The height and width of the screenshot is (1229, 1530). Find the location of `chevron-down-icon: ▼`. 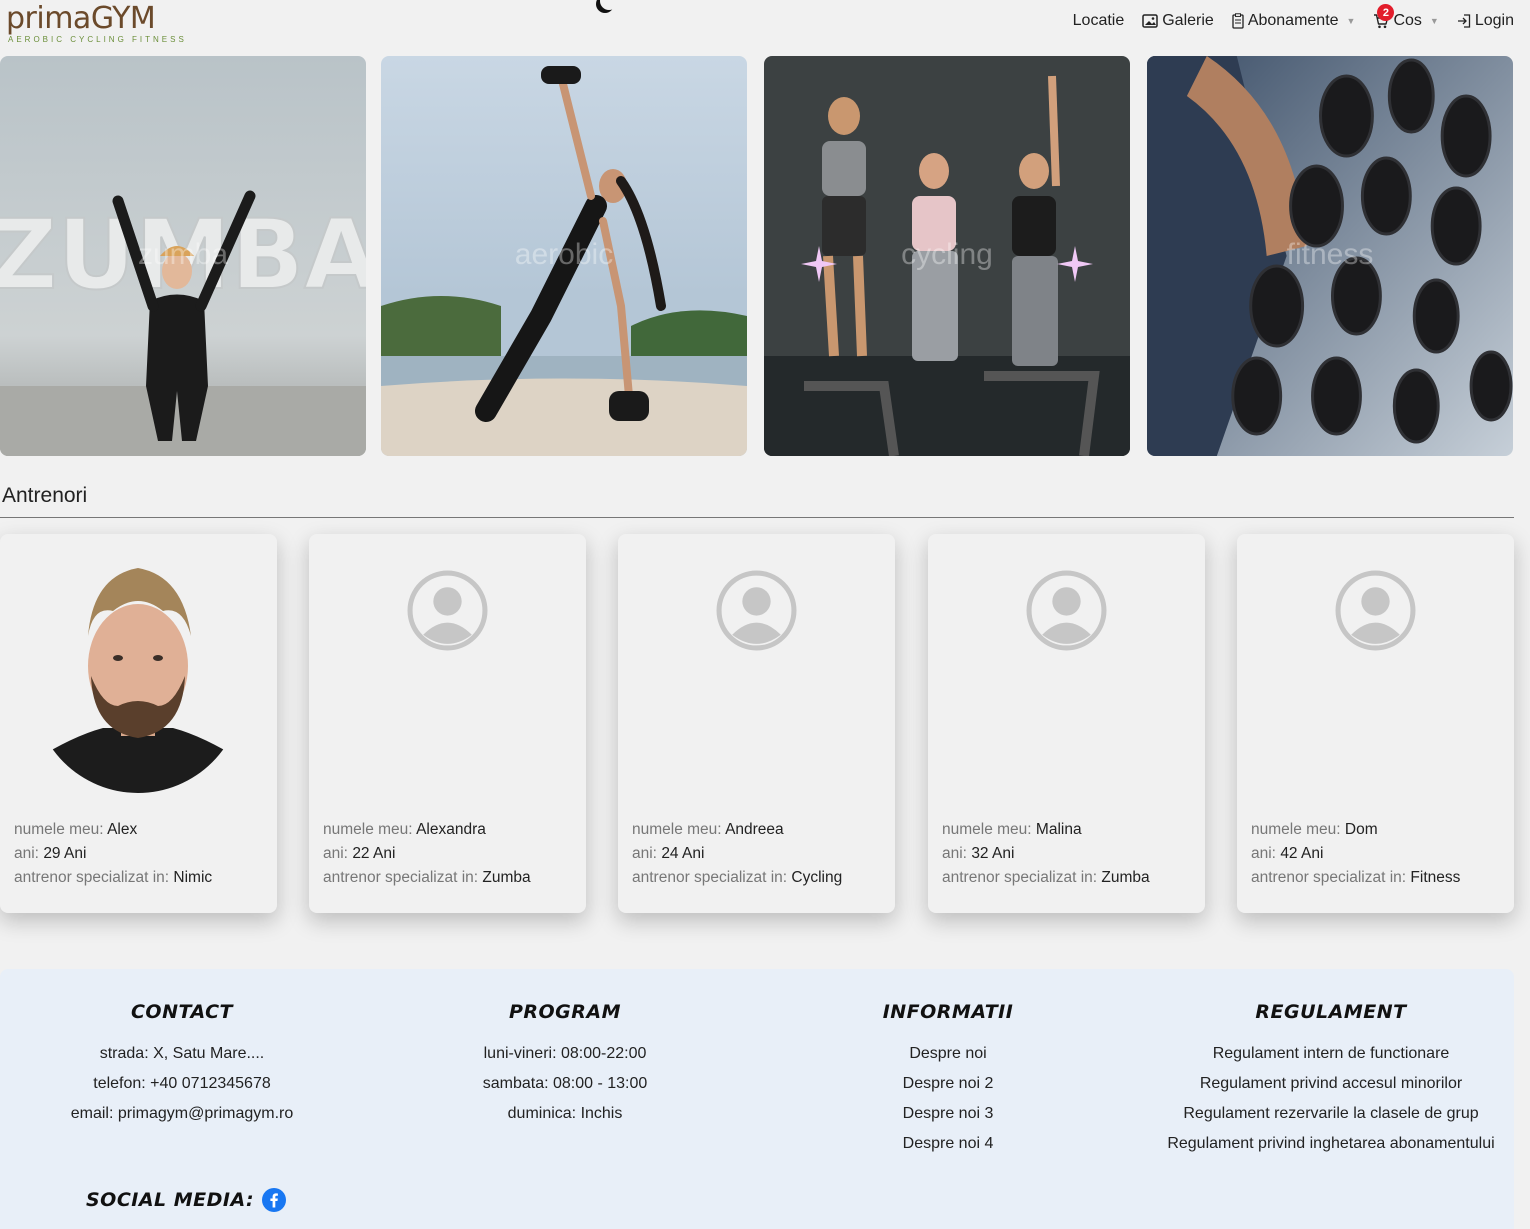

chevron-down-icon: ▼ is located at coordinates (1351, 21).